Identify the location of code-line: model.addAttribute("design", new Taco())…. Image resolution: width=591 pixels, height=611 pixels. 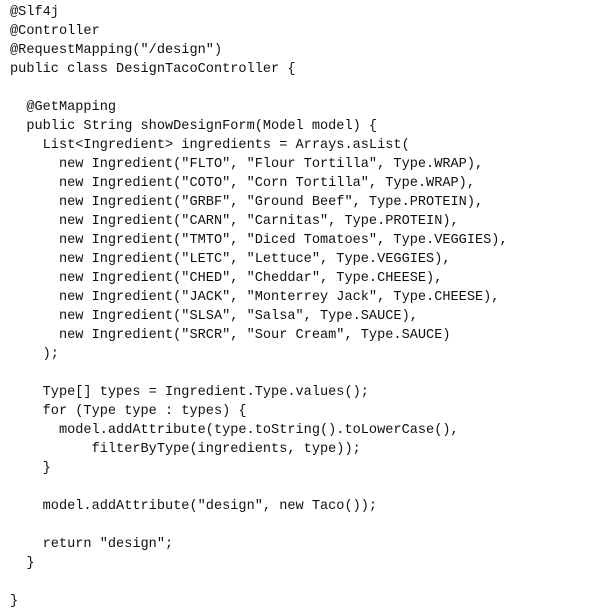
(194, 506).